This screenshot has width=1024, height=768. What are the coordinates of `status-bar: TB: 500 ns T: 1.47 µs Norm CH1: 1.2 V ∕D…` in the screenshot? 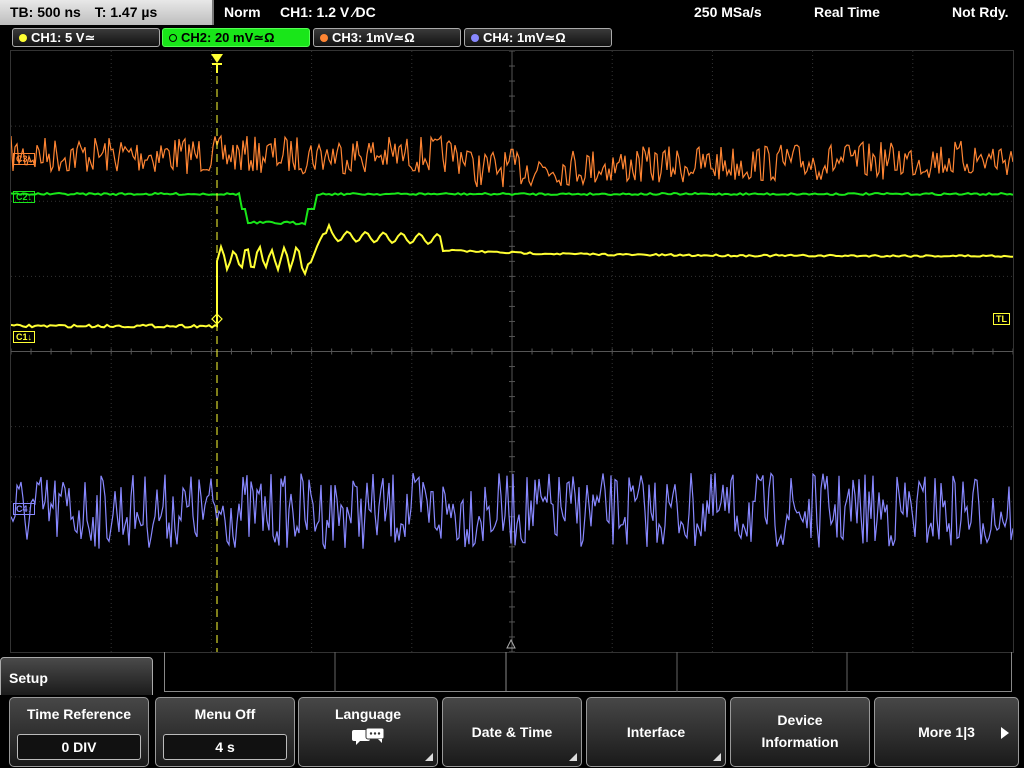 It's located at (512, 12).